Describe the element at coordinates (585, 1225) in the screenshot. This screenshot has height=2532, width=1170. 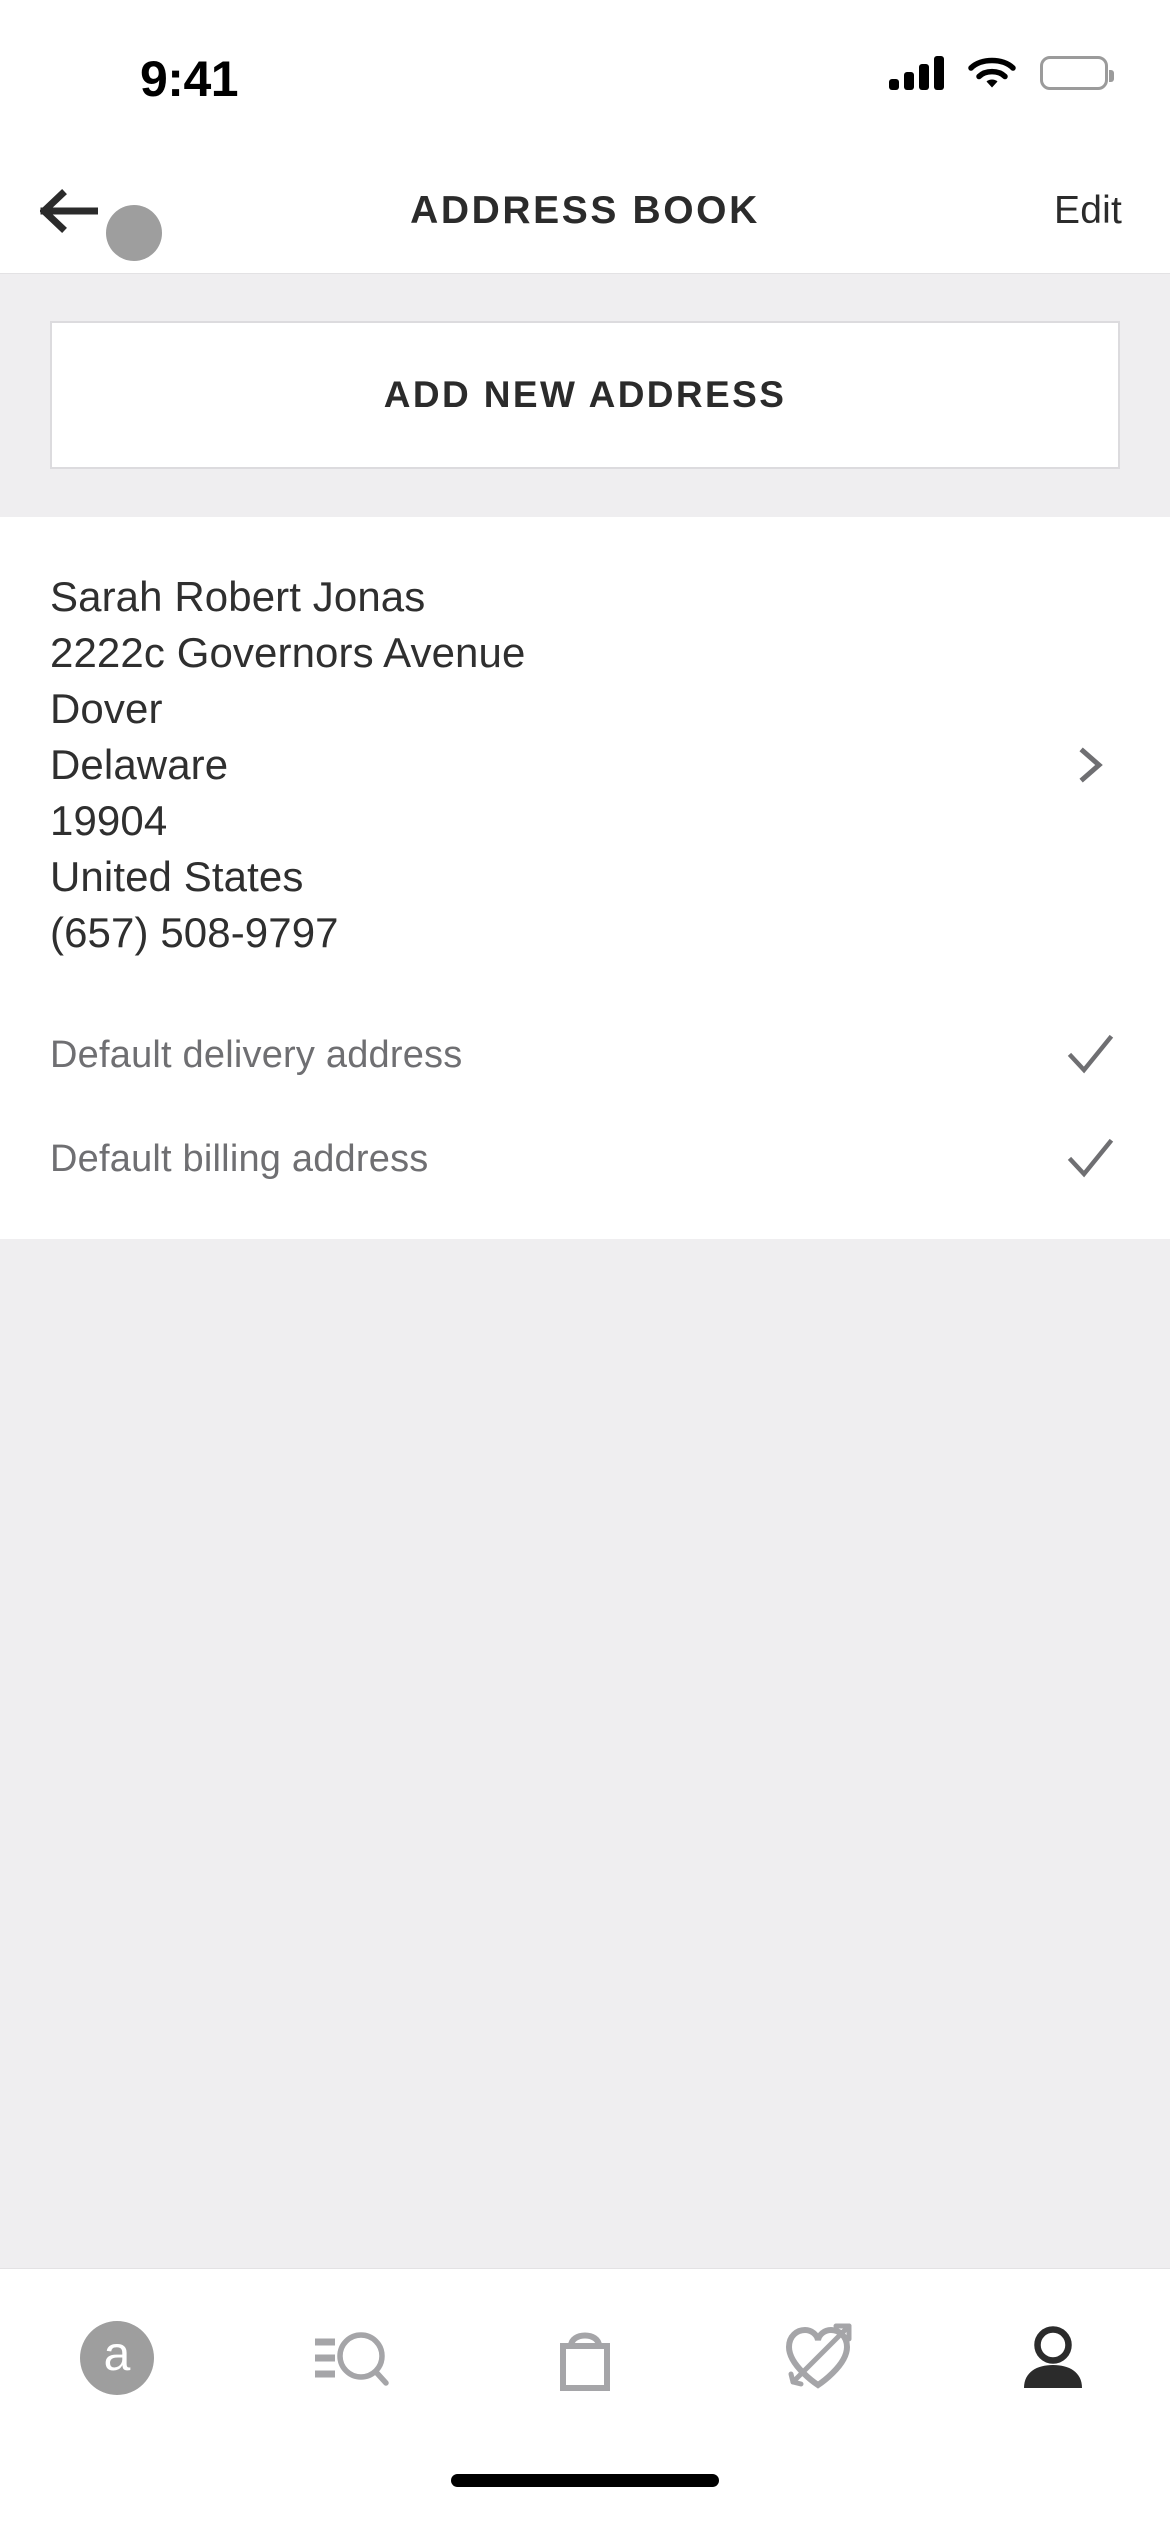
I see `card-bottom-padding` at that location.